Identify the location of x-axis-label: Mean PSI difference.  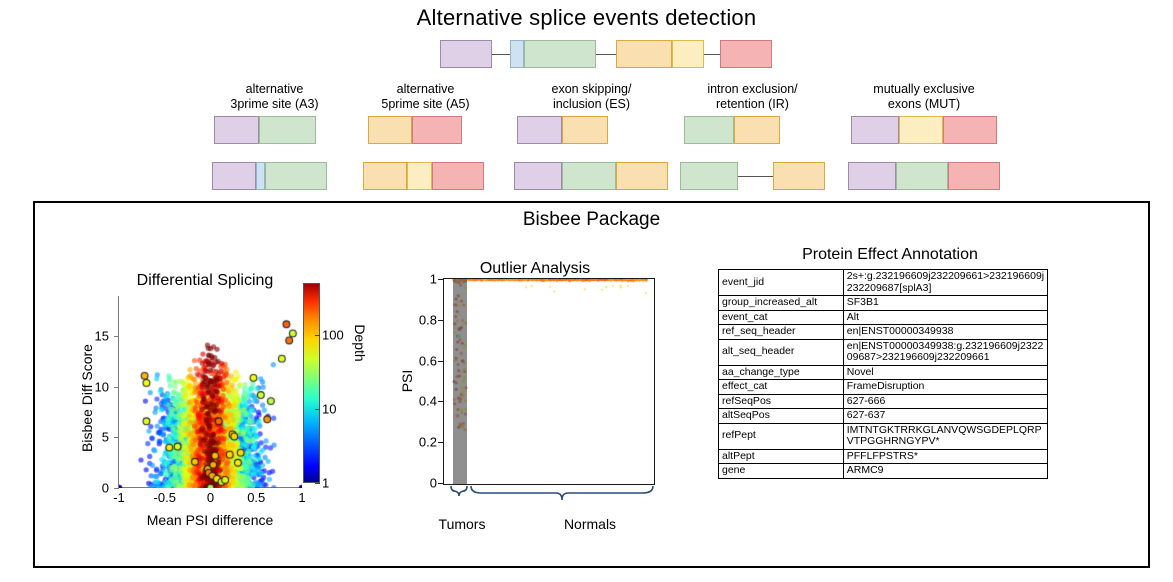
(210, 520).